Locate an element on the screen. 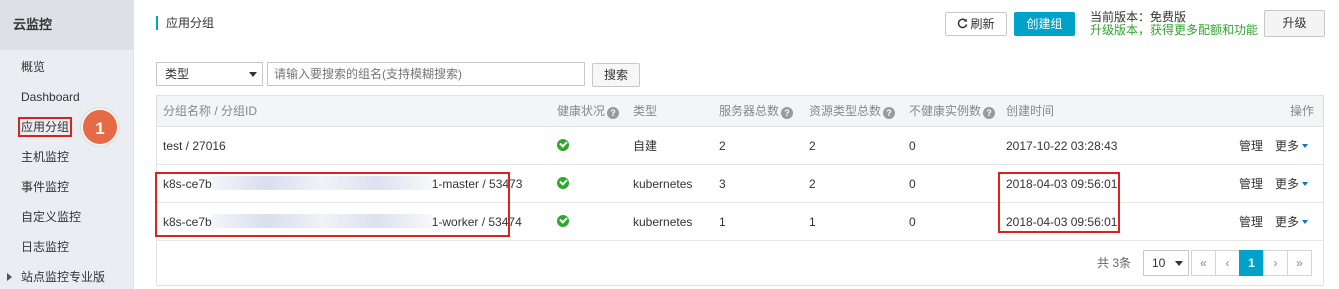 The width and height of the screenshot is (1339, 289). version-info: 当前版本：免费版 升级版本，获得更多配额和功能 is located at coordinates (1174, 24).